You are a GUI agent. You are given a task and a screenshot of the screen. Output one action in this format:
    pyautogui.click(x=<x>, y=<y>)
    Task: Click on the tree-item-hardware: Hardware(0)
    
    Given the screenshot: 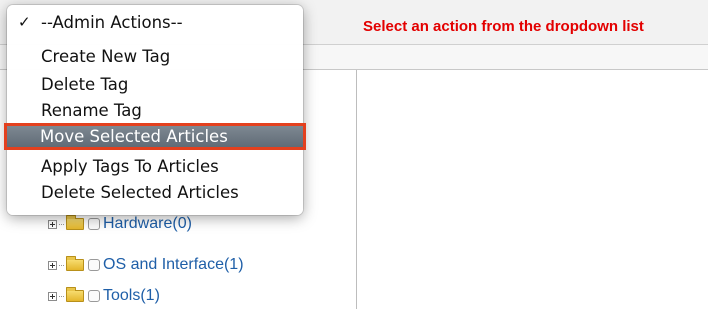 What is the action you would take?
    pyautogui.click(x=120, y=224)
    